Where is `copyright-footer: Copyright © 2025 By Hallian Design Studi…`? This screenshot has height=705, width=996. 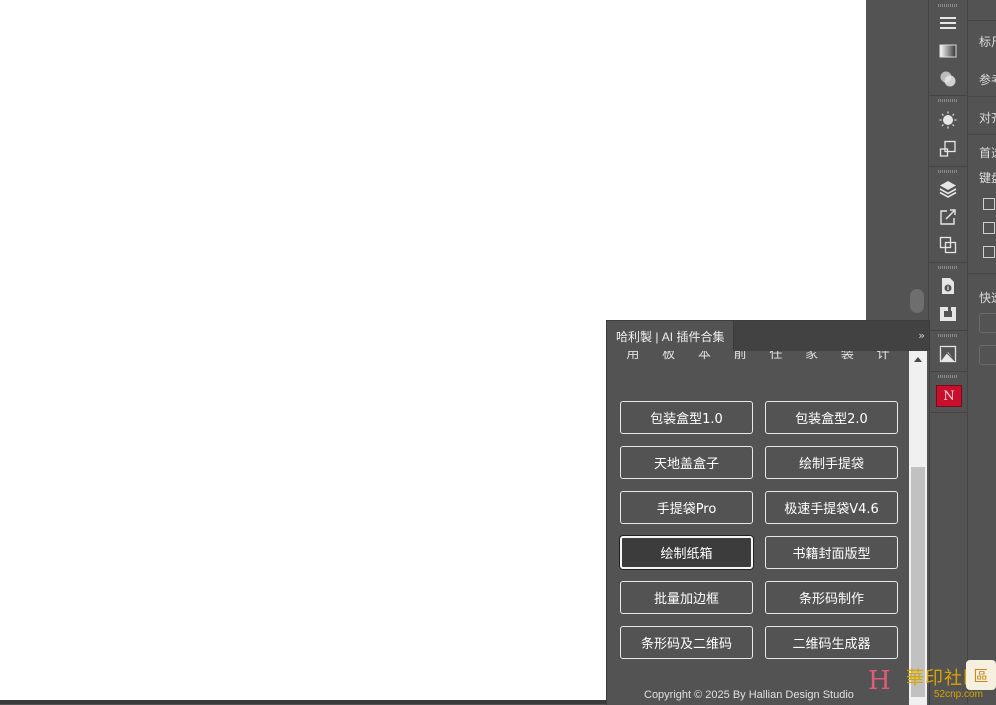
copyright-footer: Copyright © 2025 By Hallian Design Studi… is located at coordinates (749, 695).